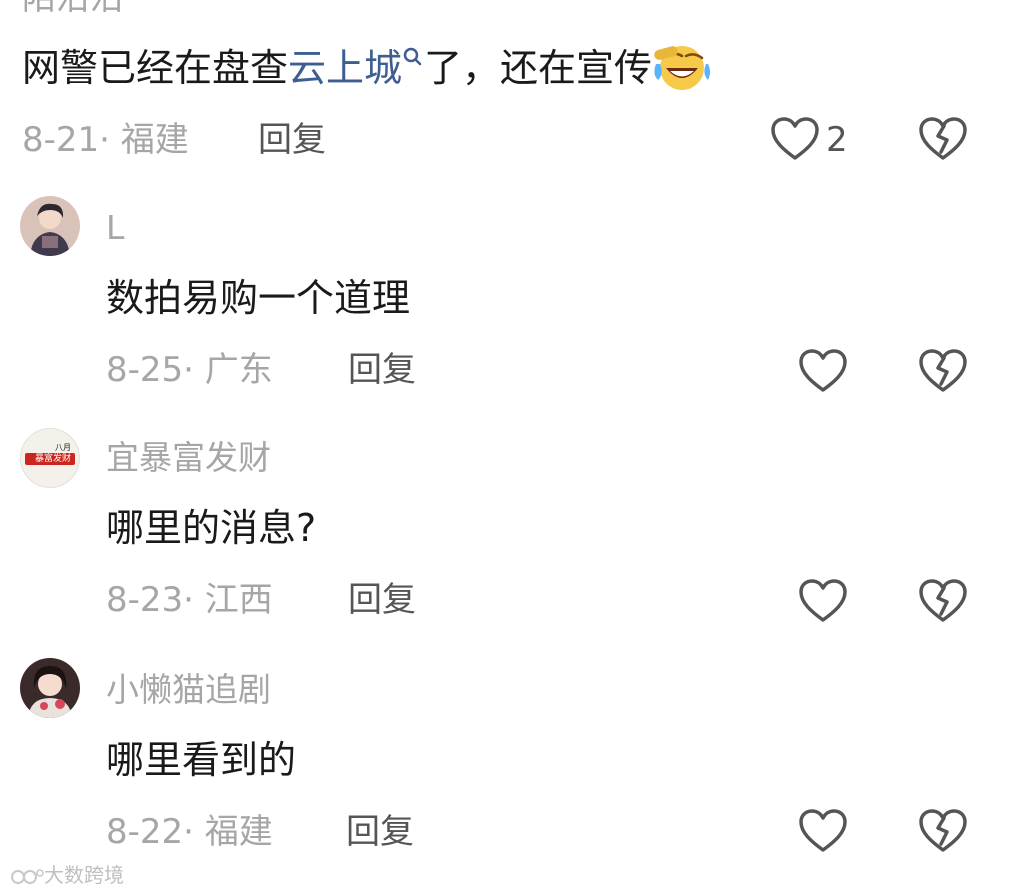  What do you see at coordinates (105, 140) in the screenshot?
I see `top-comment-date-location: 8-21· 福建` at bounding box center [105, 140].